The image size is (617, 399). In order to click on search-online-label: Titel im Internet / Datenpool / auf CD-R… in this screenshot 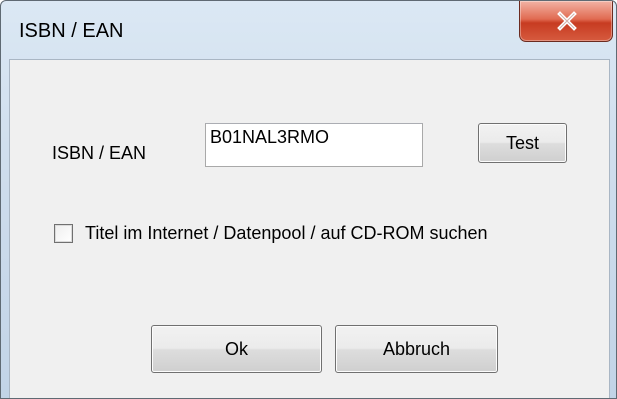, I will do `click(286, 233)`.